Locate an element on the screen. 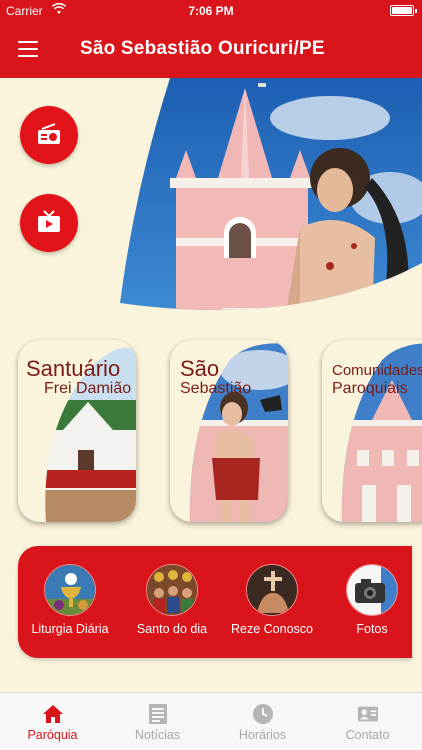 Image resolution: width=422 pixels, height=750 pixels. card-title-line1: Comunidades is located at coordinates (377, 370).